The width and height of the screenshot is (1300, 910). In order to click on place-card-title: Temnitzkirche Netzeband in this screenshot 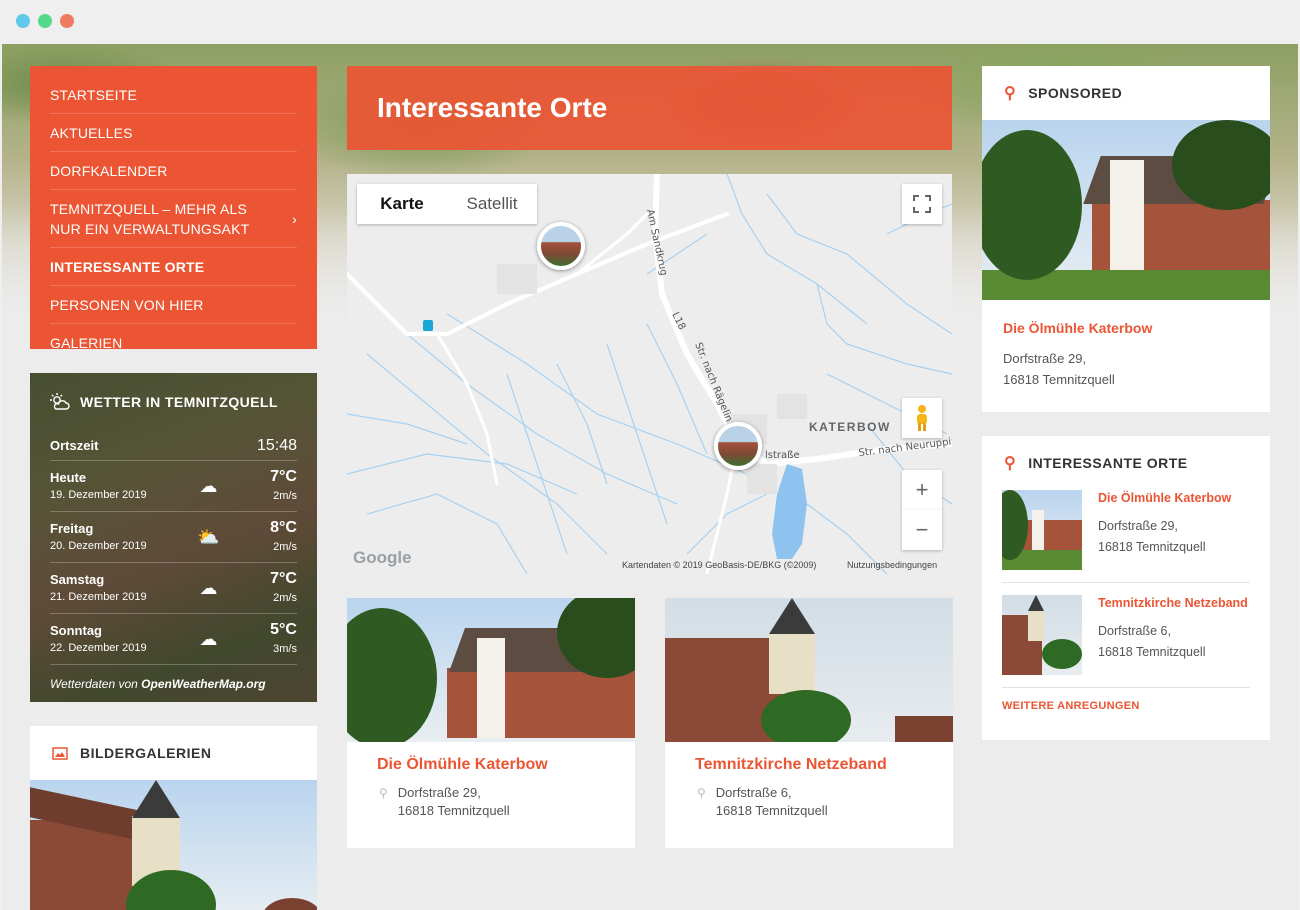, I will do `click(809, 763)`.